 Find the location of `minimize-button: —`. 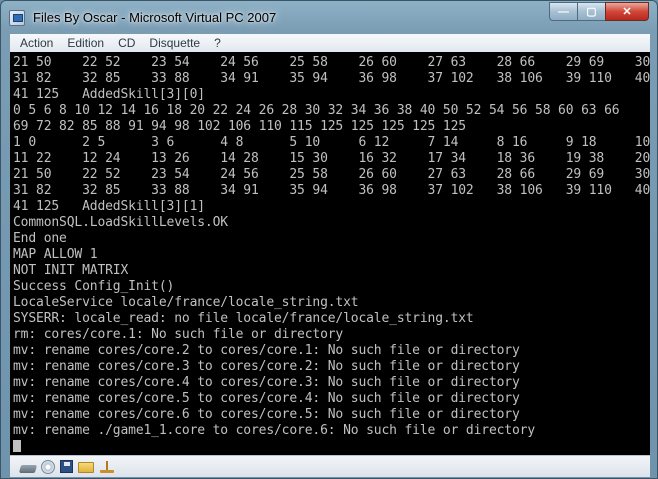

minimize-button: — is located at coordinates (563, 11).